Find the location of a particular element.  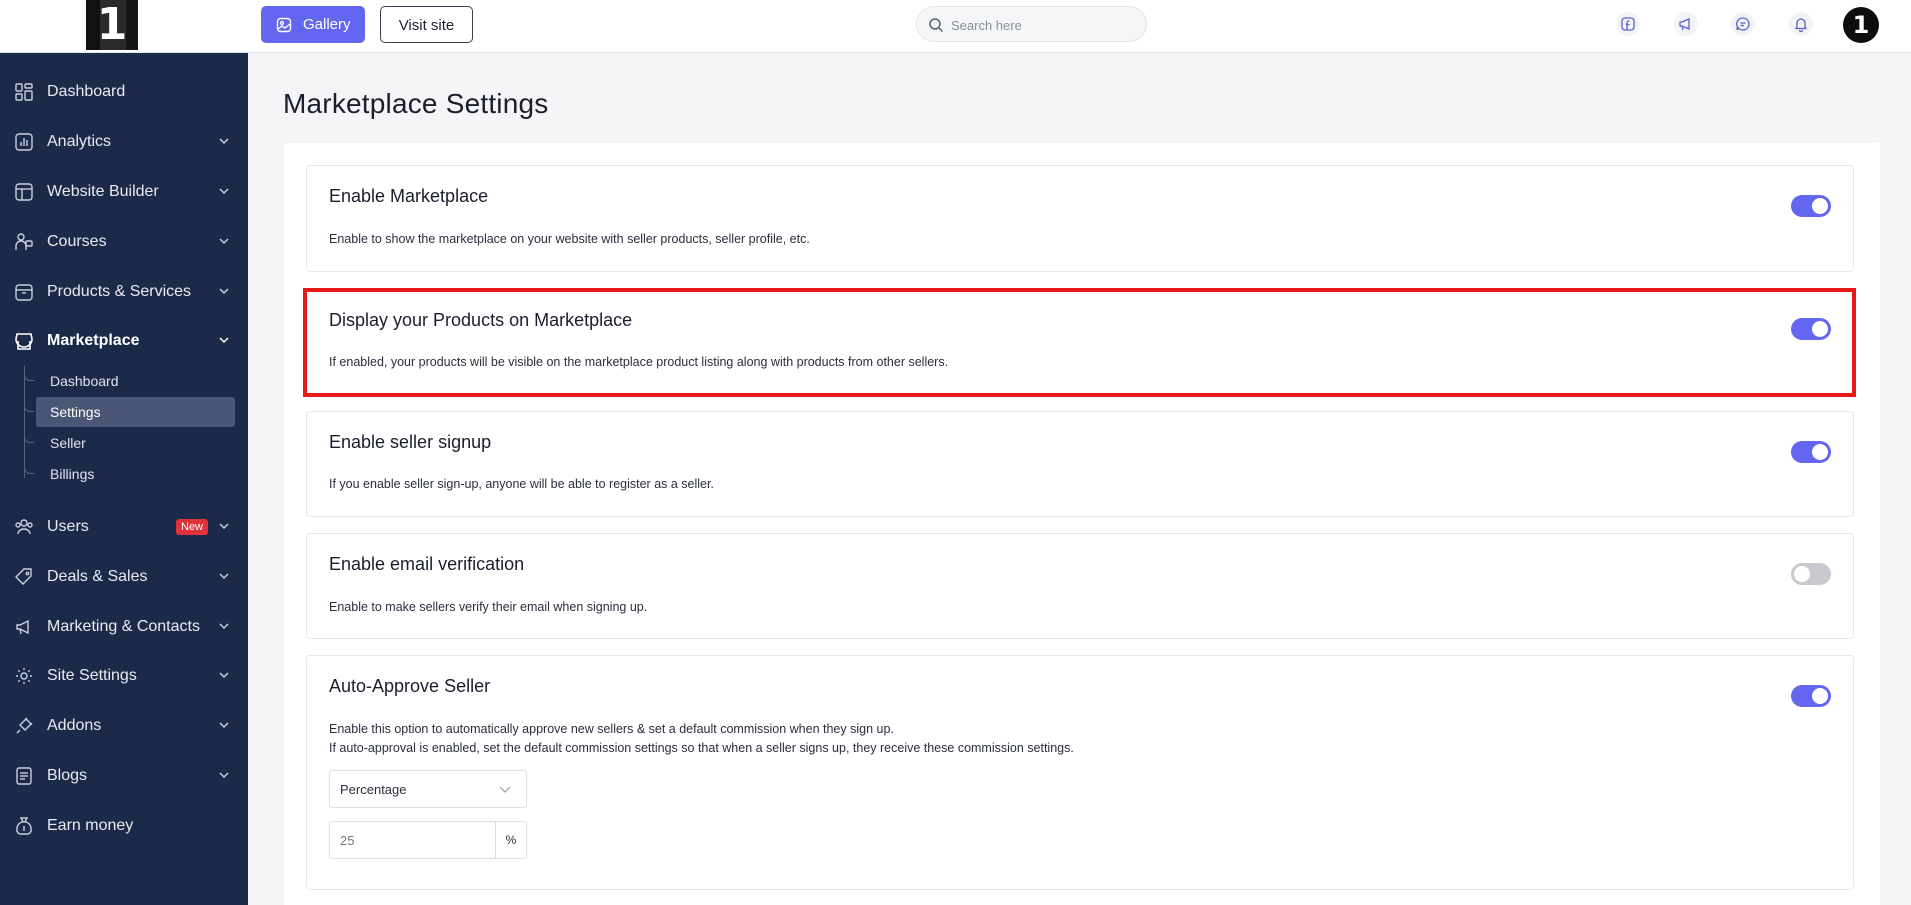

search-box is located at coordinates (1031, 24).